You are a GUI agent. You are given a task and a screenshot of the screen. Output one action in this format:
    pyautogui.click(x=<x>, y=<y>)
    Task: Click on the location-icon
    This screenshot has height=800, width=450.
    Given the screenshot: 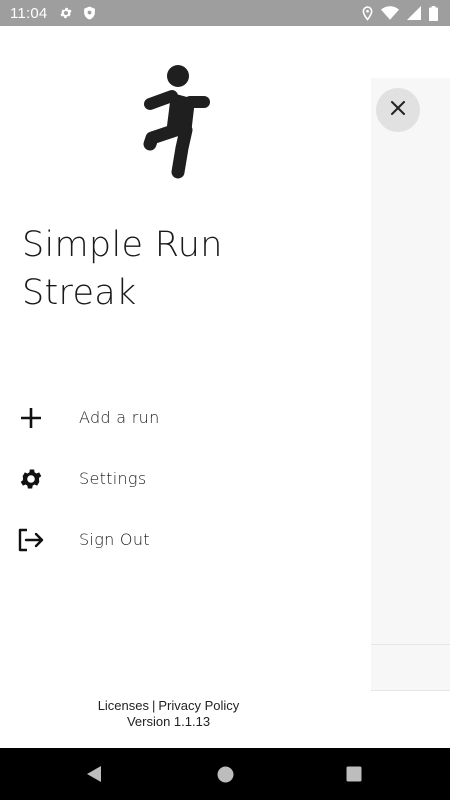 What is the action you would take?
    pyautogui.click(x=367, y=13)
    